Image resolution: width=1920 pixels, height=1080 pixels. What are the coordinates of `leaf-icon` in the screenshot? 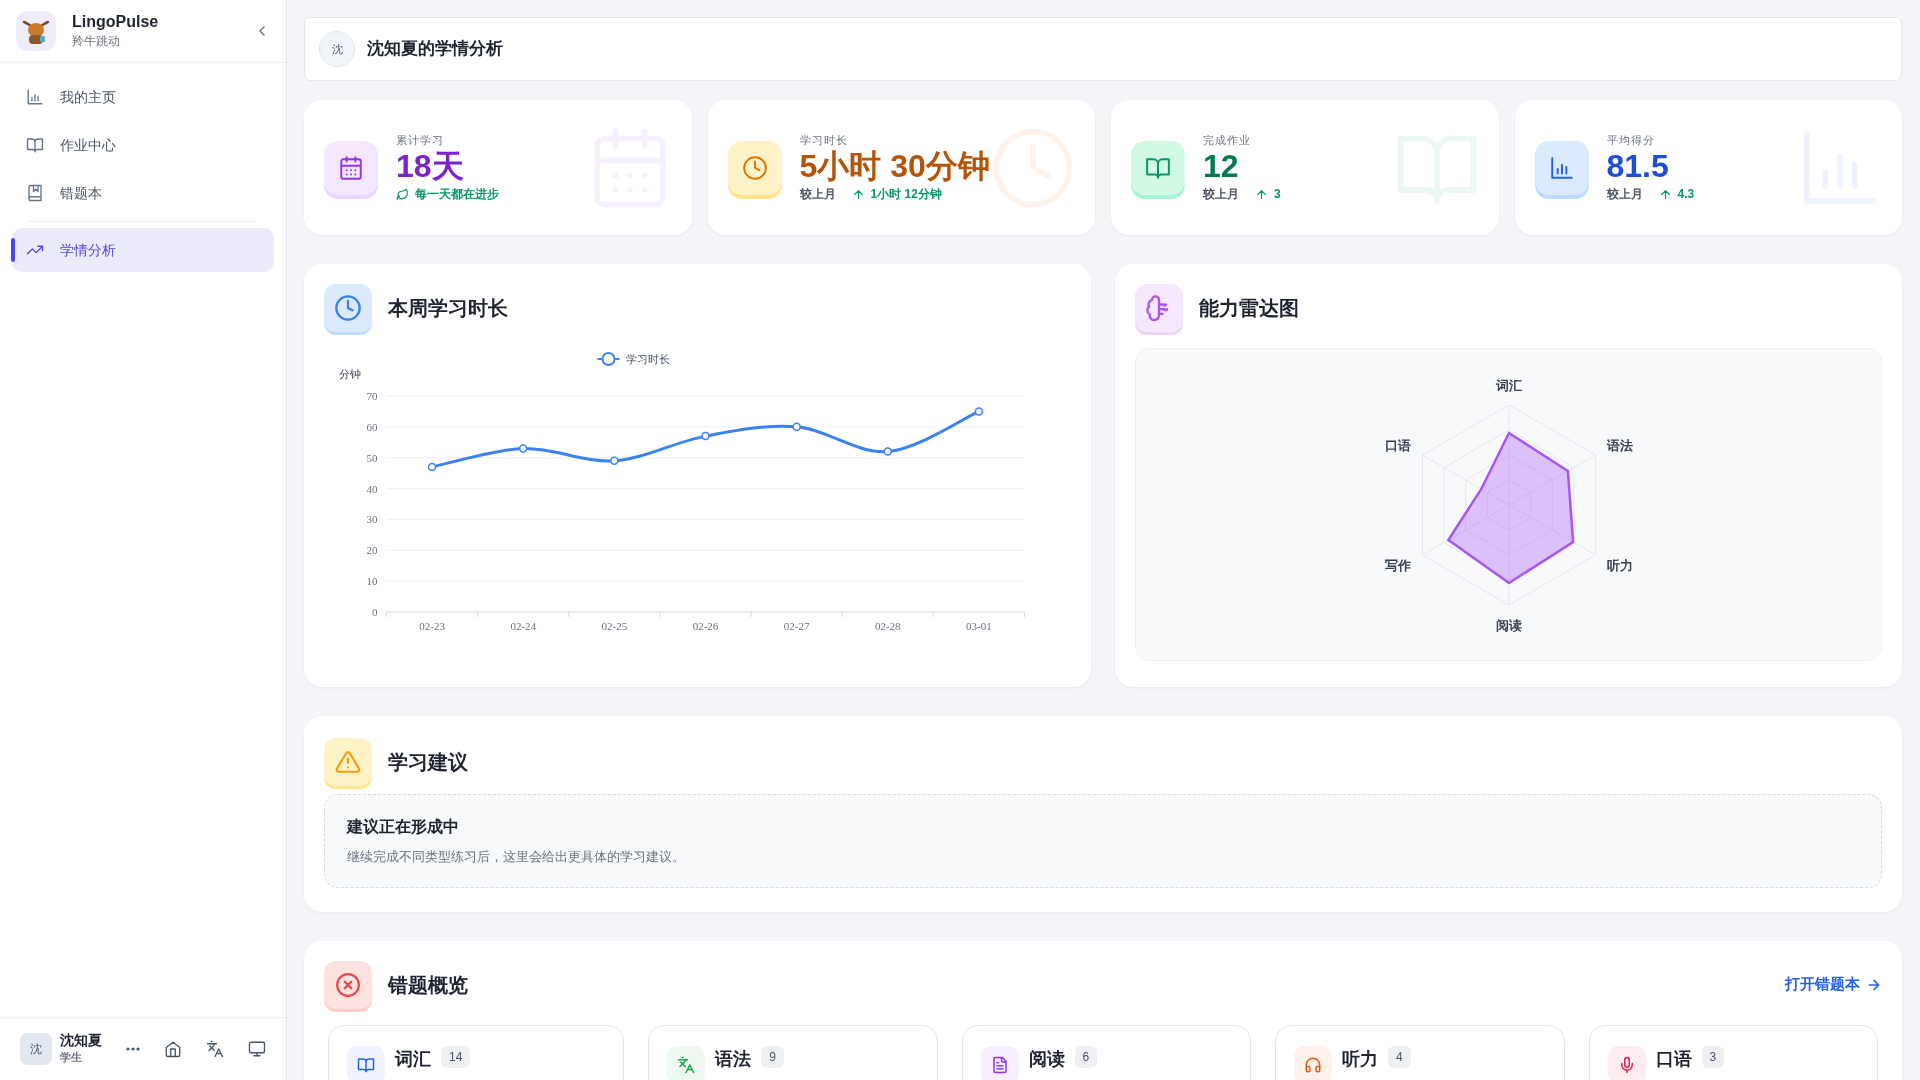 It's located at (402, 194).